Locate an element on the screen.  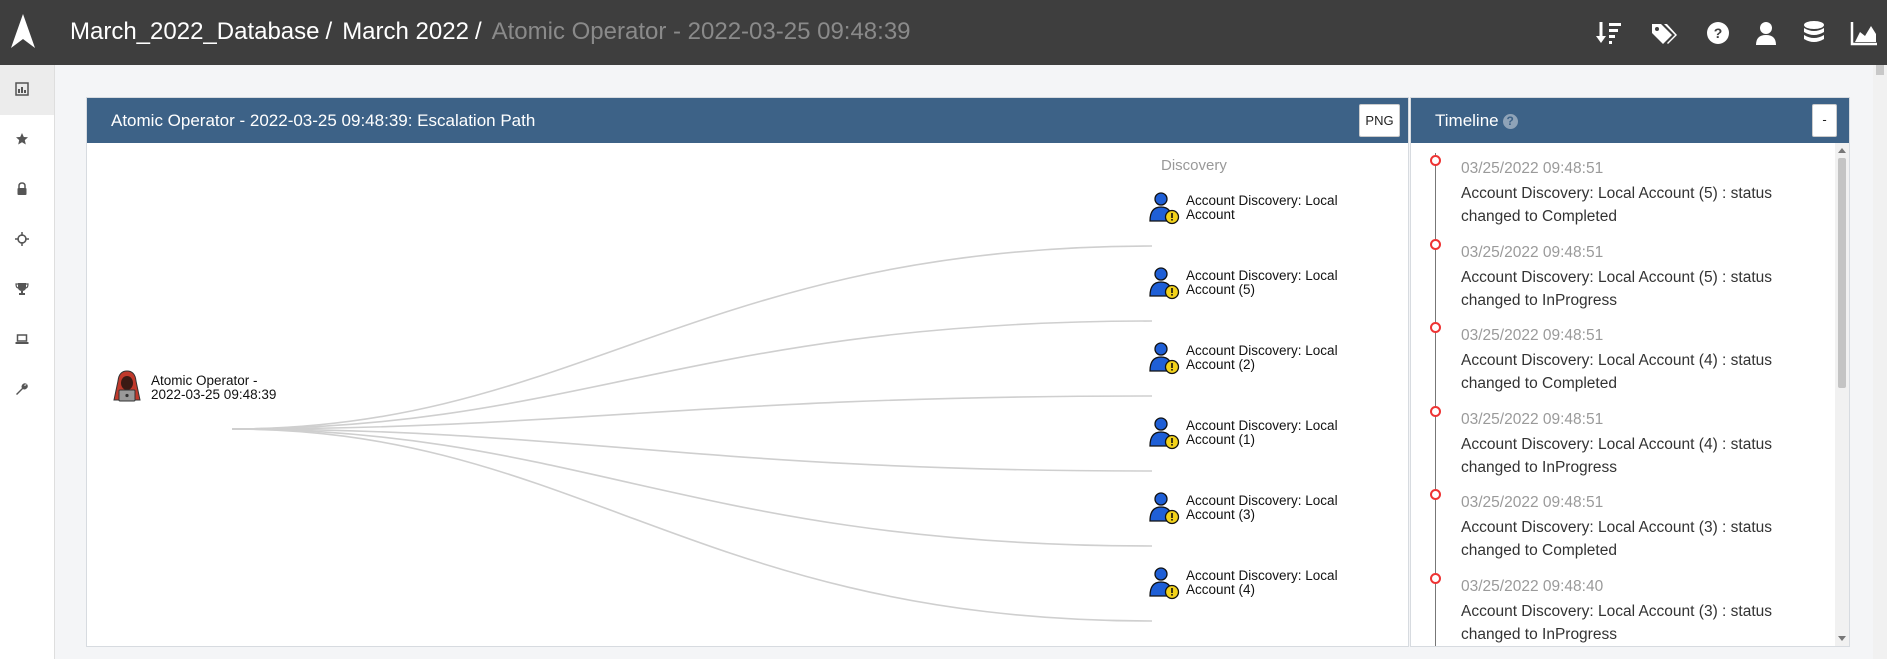
logo-icon is located at coordinates (23, 32).